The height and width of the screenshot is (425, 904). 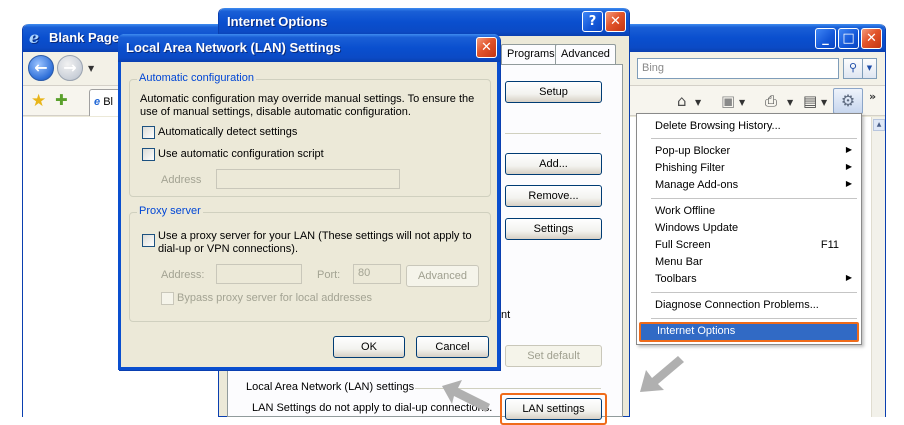 I want to click on proxy-address-field, so click(x=259, y=274).